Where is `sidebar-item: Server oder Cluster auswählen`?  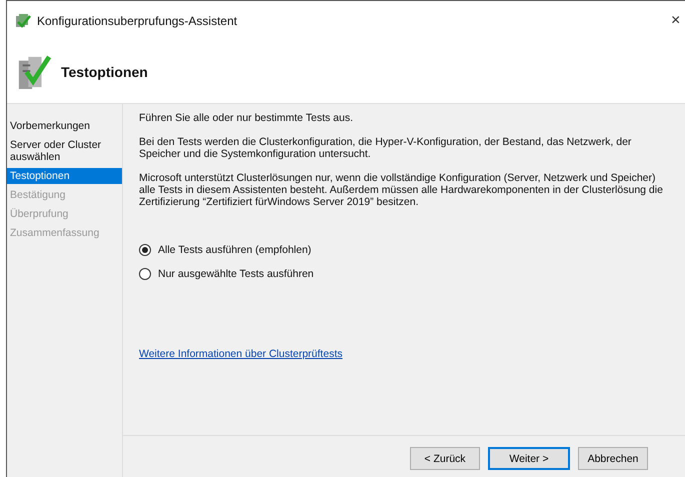
sidebar-item: Server oder Cluster auswählen is located at coordinates (64, 151).